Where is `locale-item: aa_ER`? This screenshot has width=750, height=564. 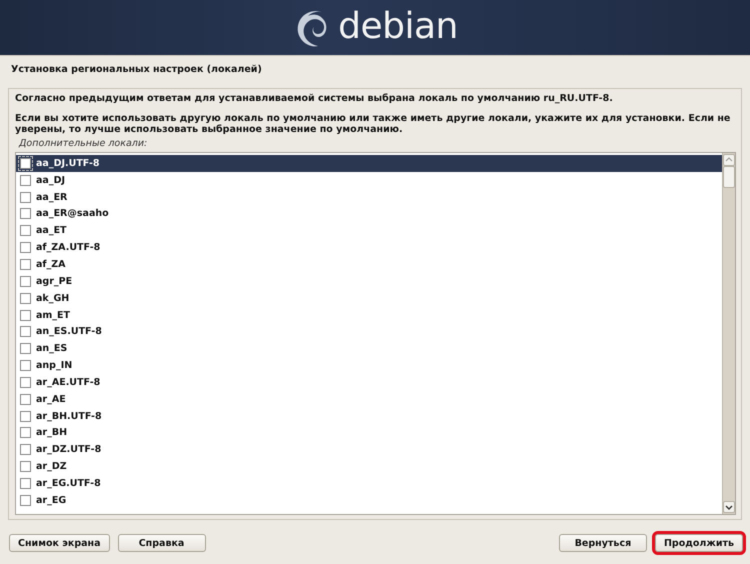 locale-item: aa_ER is located at coordinates (369, 197).